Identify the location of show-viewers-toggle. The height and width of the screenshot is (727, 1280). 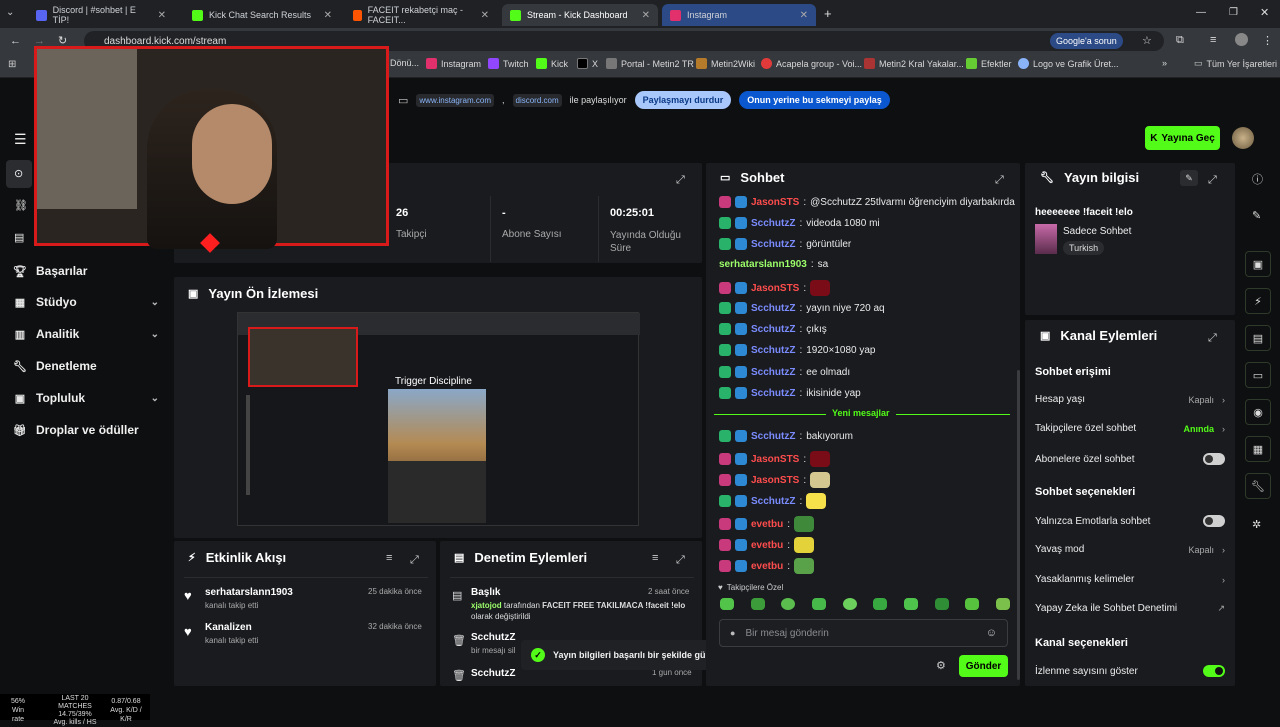
(1214, 671).